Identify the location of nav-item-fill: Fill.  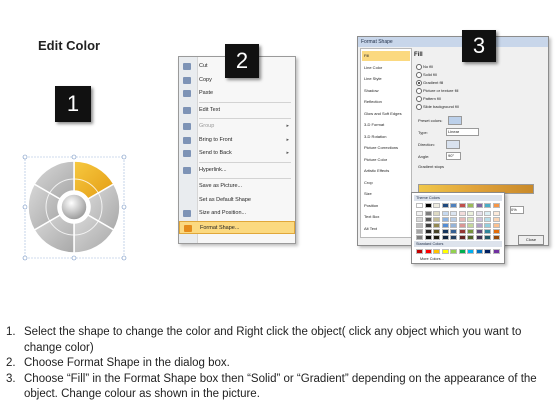
(386, 56).